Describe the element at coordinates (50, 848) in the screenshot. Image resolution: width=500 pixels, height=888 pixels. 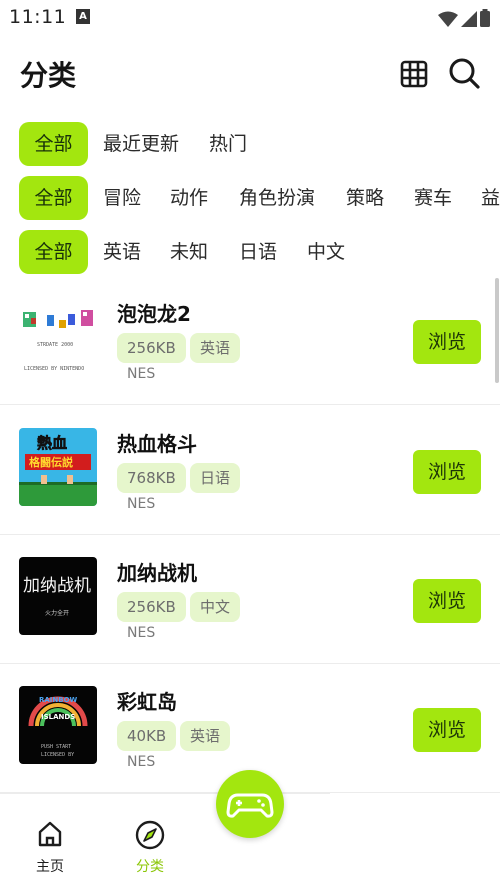
I see `nav-item-home: 主页` at that location.